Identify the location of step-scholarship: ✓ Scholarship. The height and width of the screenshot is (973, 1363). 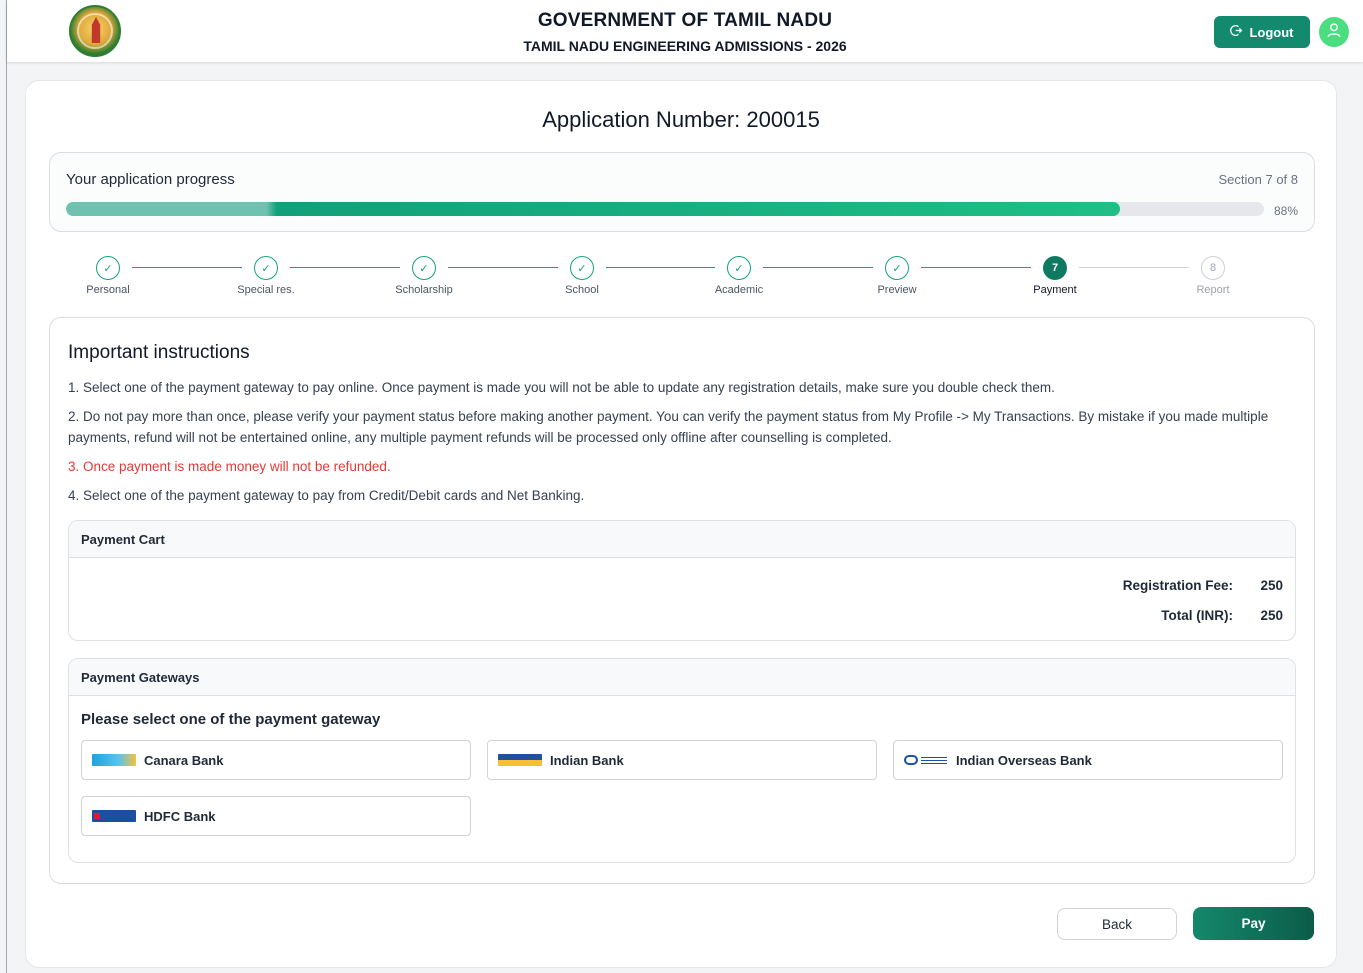
(424, 276).